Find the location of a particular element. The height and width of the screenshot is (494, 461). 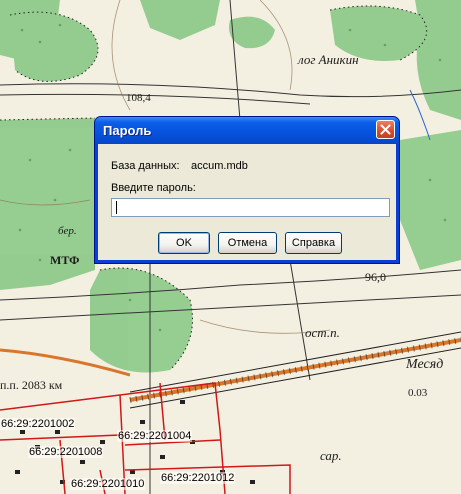

text-caret is located at coordinates (116, 207).